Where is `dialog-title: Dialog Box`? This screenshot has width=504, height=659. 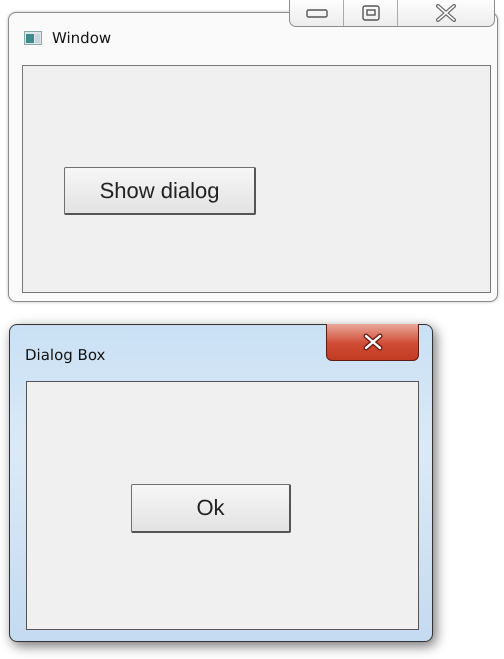 dialog-title: Dialog Box is located at coordinates (65, 355).